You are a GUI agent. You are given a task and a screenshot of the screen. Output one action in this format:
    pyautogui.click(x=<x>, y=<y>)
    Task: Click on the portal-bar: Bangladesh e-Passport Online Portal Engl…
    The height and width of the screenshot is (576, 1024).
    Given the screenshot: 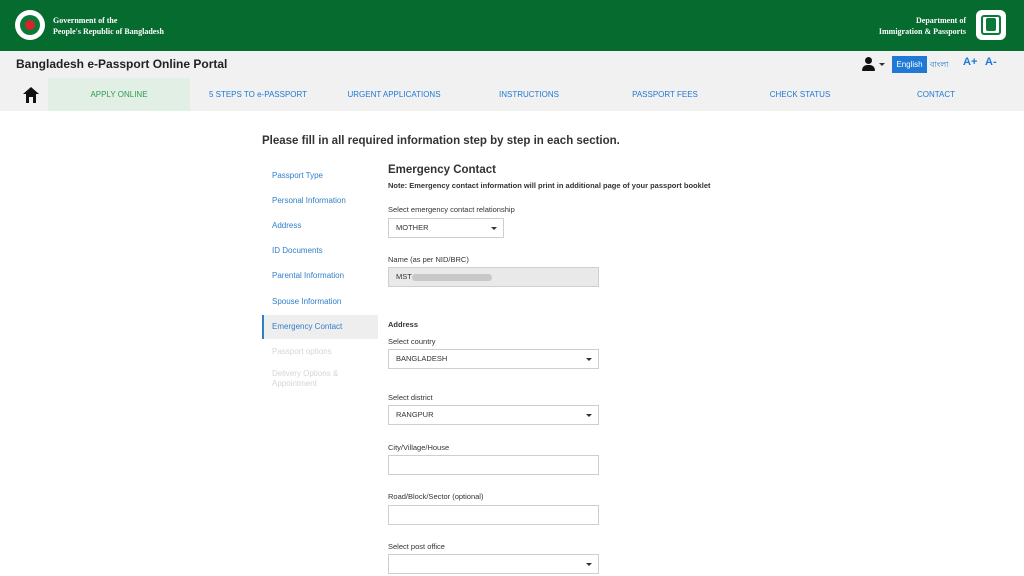 What is the action you would take?
    pyautogui.click(x=512, y=64)
    